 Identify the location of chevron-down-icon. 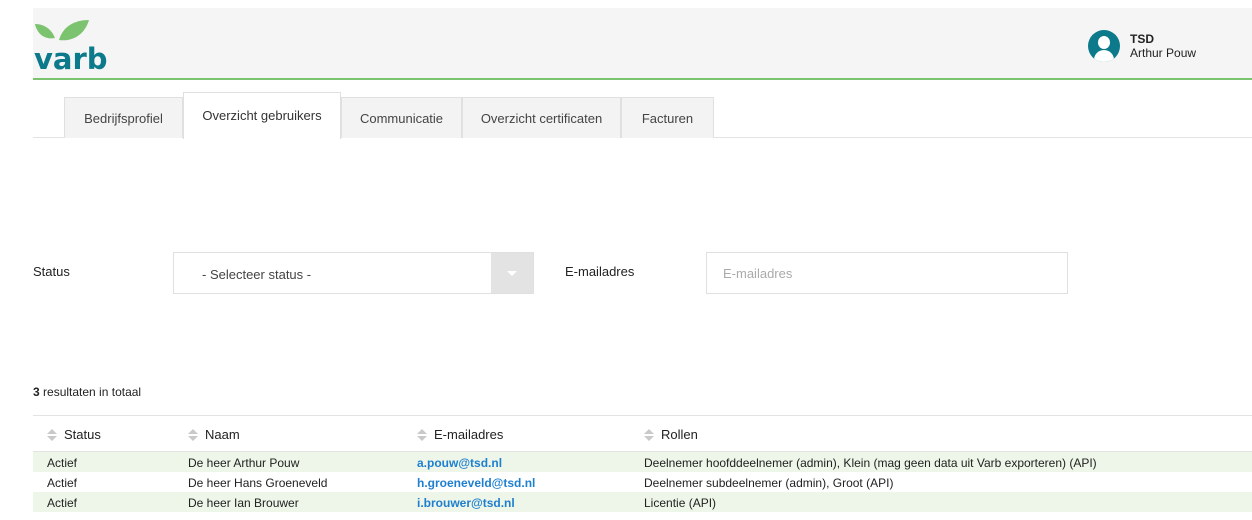
(512, 273).